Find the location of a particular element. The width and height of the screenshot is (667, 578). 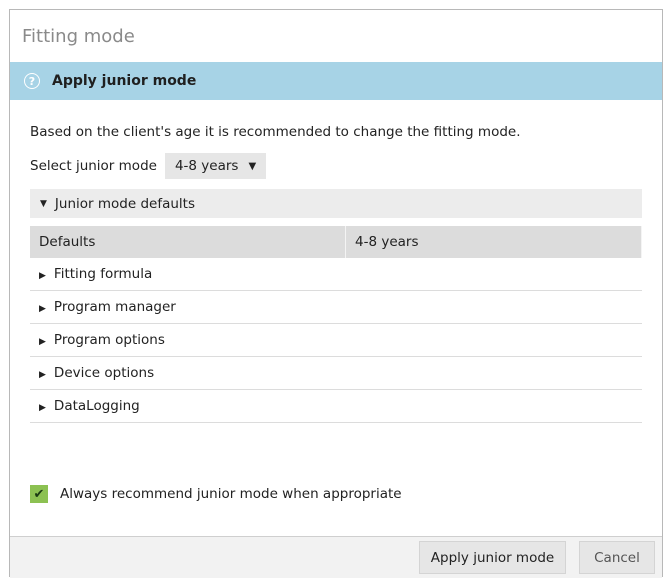

row-program-options: ▶ Program options is located at coordinates (336, 340).